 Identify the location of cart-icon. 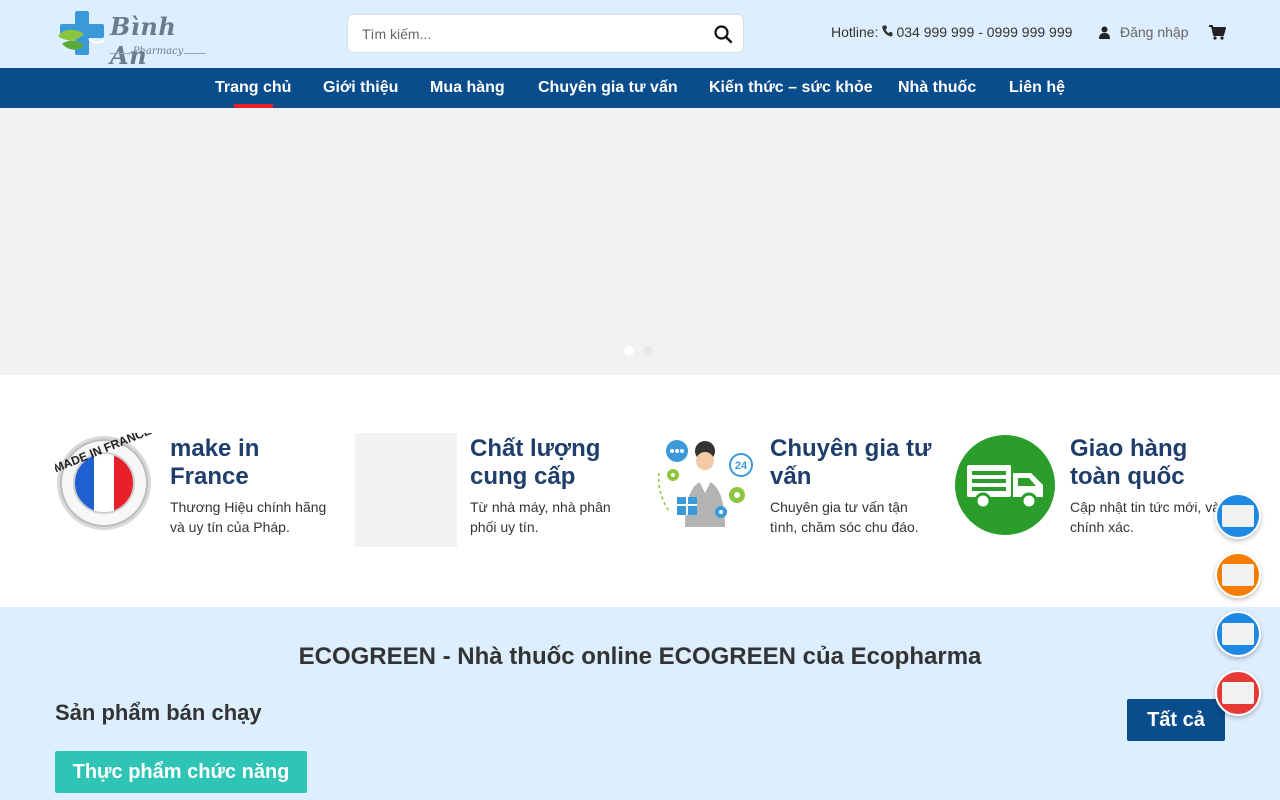
(1217, 32).